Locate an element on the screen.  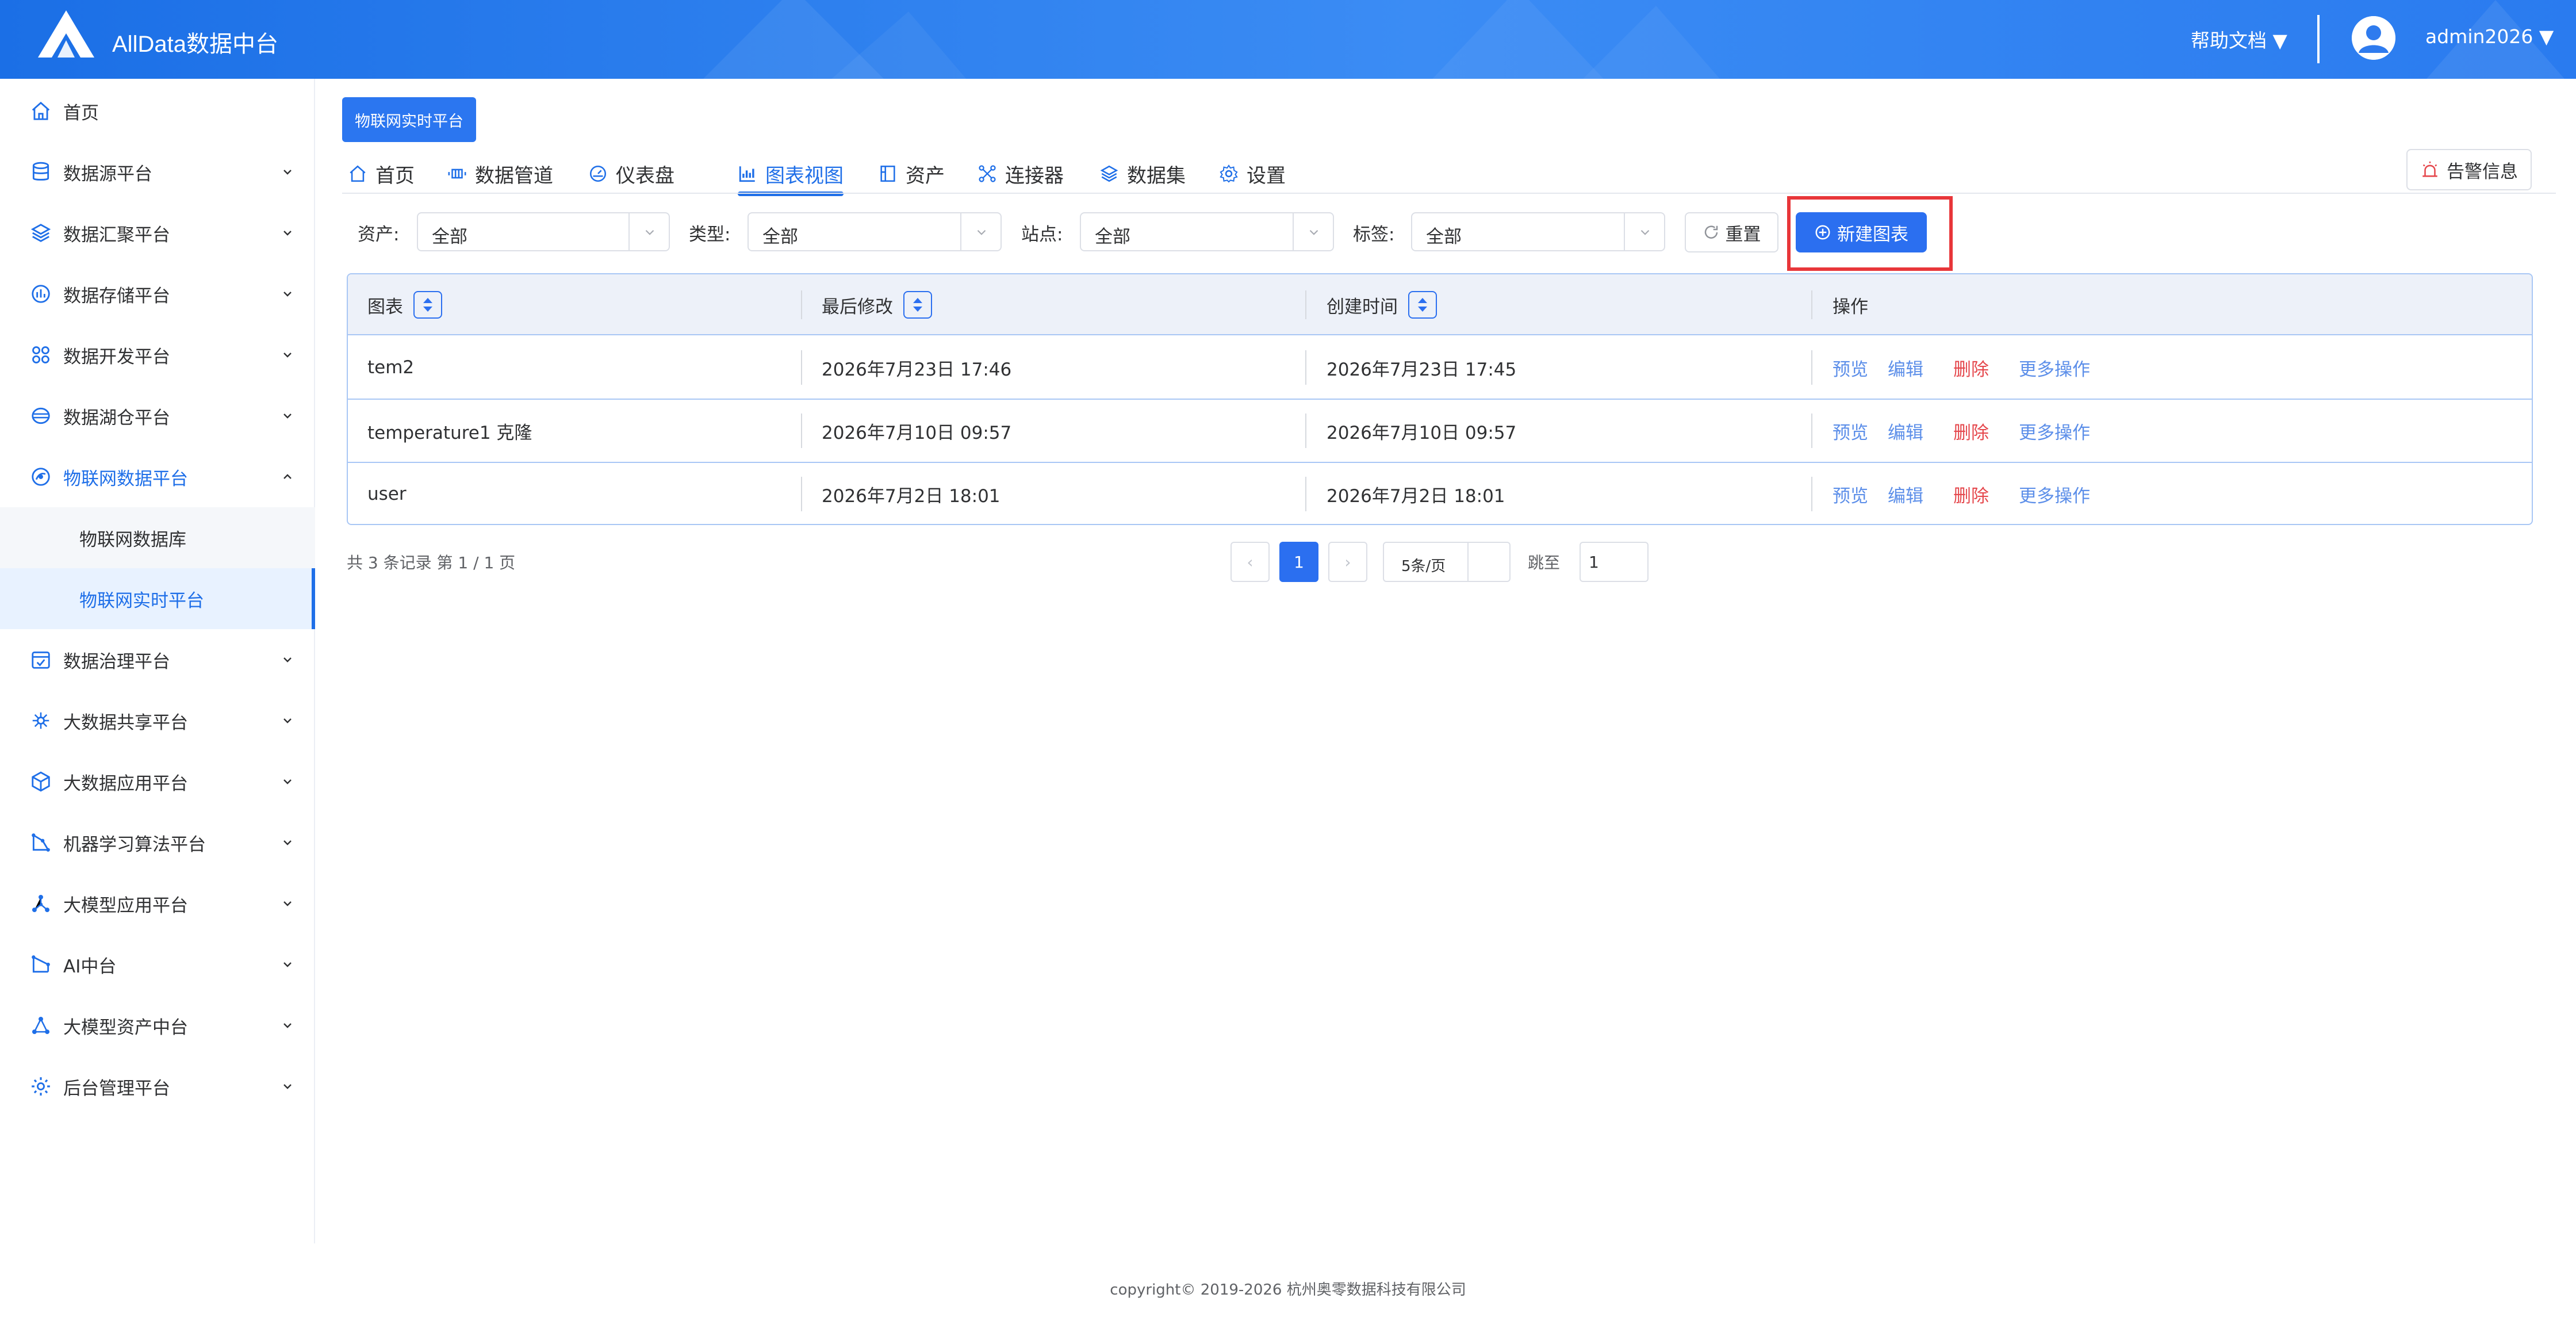
sidebar-item-label: 大数据共享平台 is located at coordinates (125, 722).